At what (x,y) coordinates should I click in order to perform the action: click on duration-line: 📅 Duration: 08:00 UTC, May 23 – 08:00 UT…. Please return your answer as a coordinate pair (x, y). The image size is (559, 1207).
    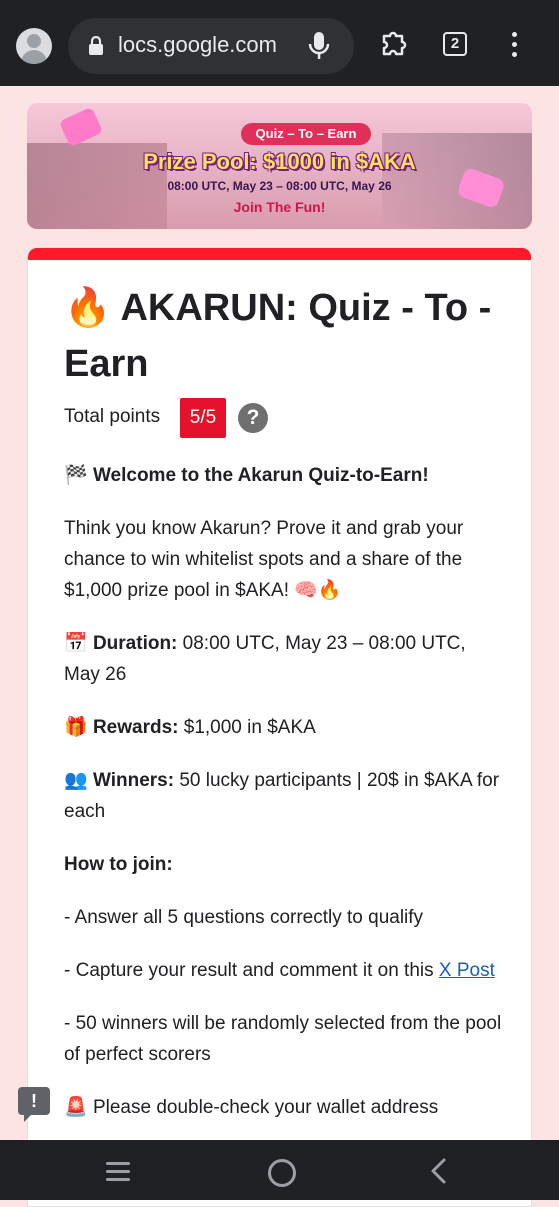
    Looking at the image, I should click on (284, 659).